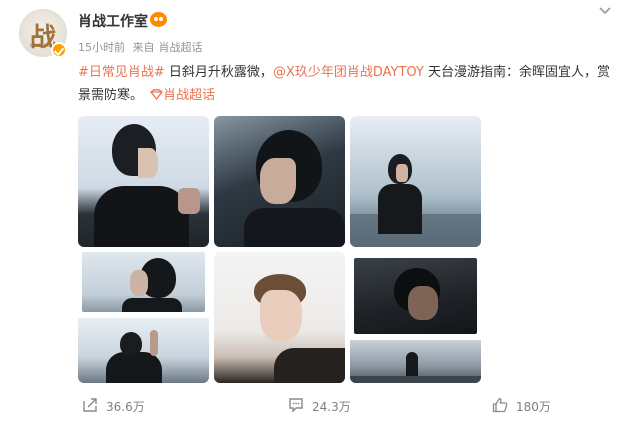 Image resolution: width=626 pixels, height=432 pixels. I want to click on post-time: 15小时前, so click(101, 47).